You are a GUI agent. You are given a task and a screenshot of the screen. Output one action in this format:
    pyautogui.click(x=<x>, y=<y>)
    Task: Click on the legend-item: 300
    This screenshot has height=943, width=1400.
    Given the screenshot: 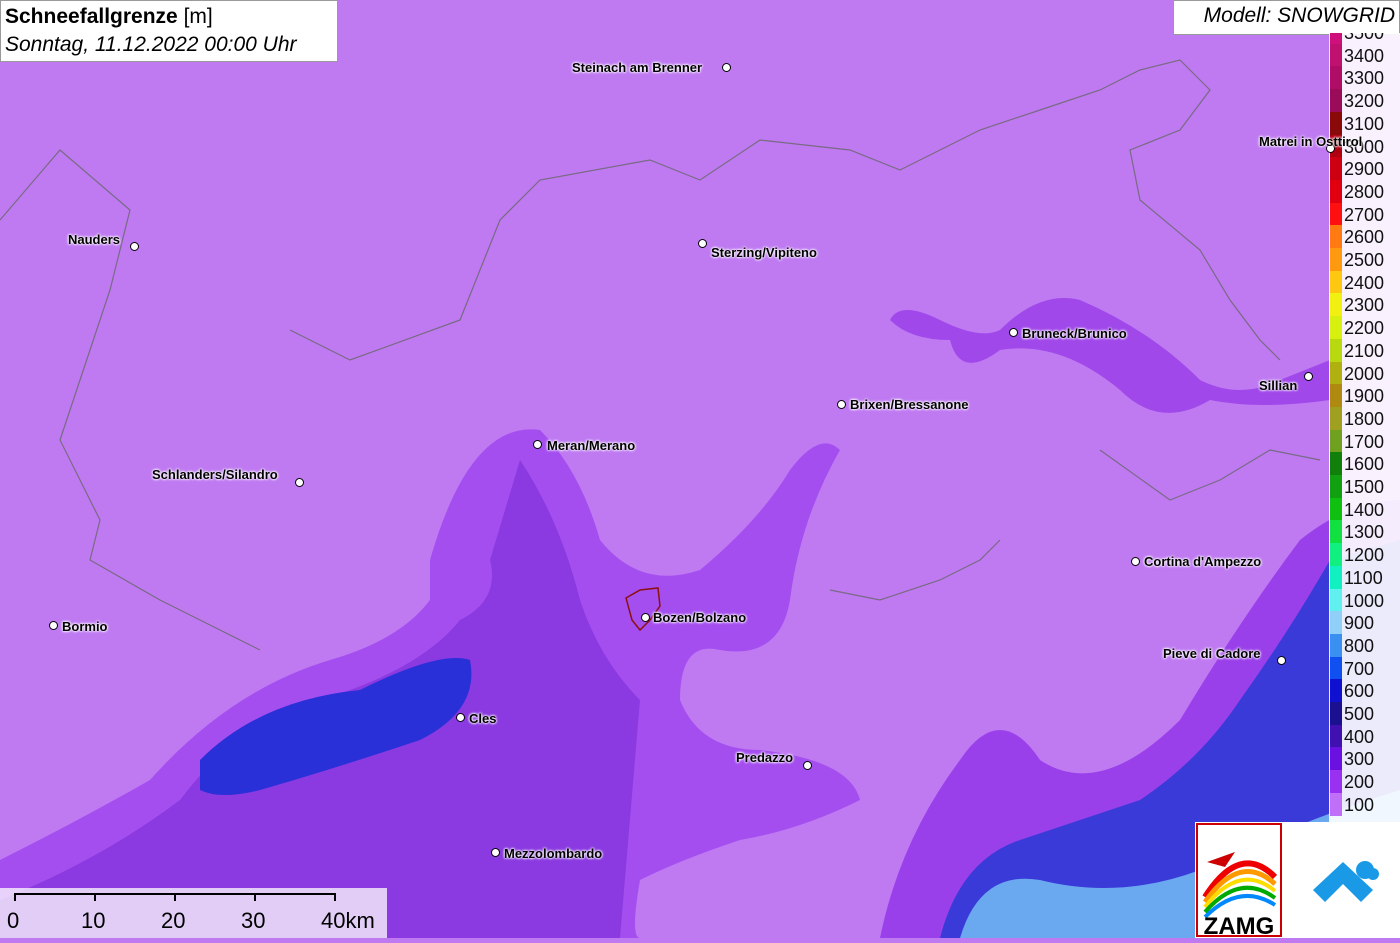 What is the action you would take?
    pyautogui.click(x=1364, y=759)
    